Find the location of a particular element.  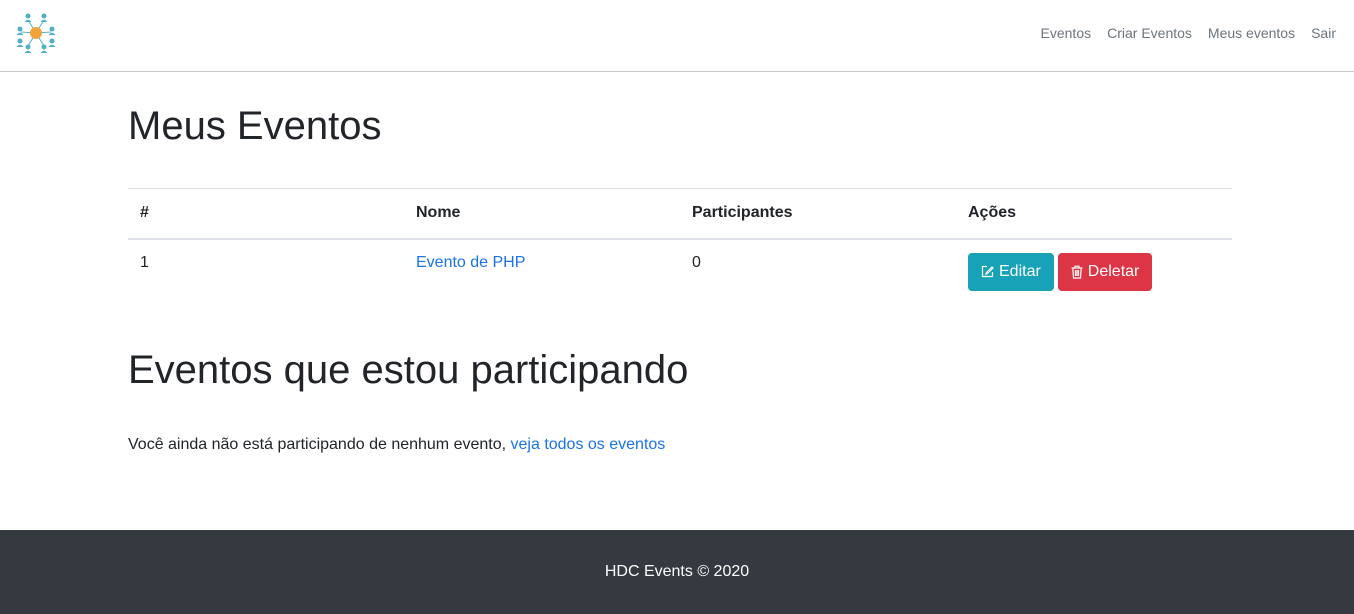

table-header-row: # Nome Participantes Ações is located at coordinates (680, 214).